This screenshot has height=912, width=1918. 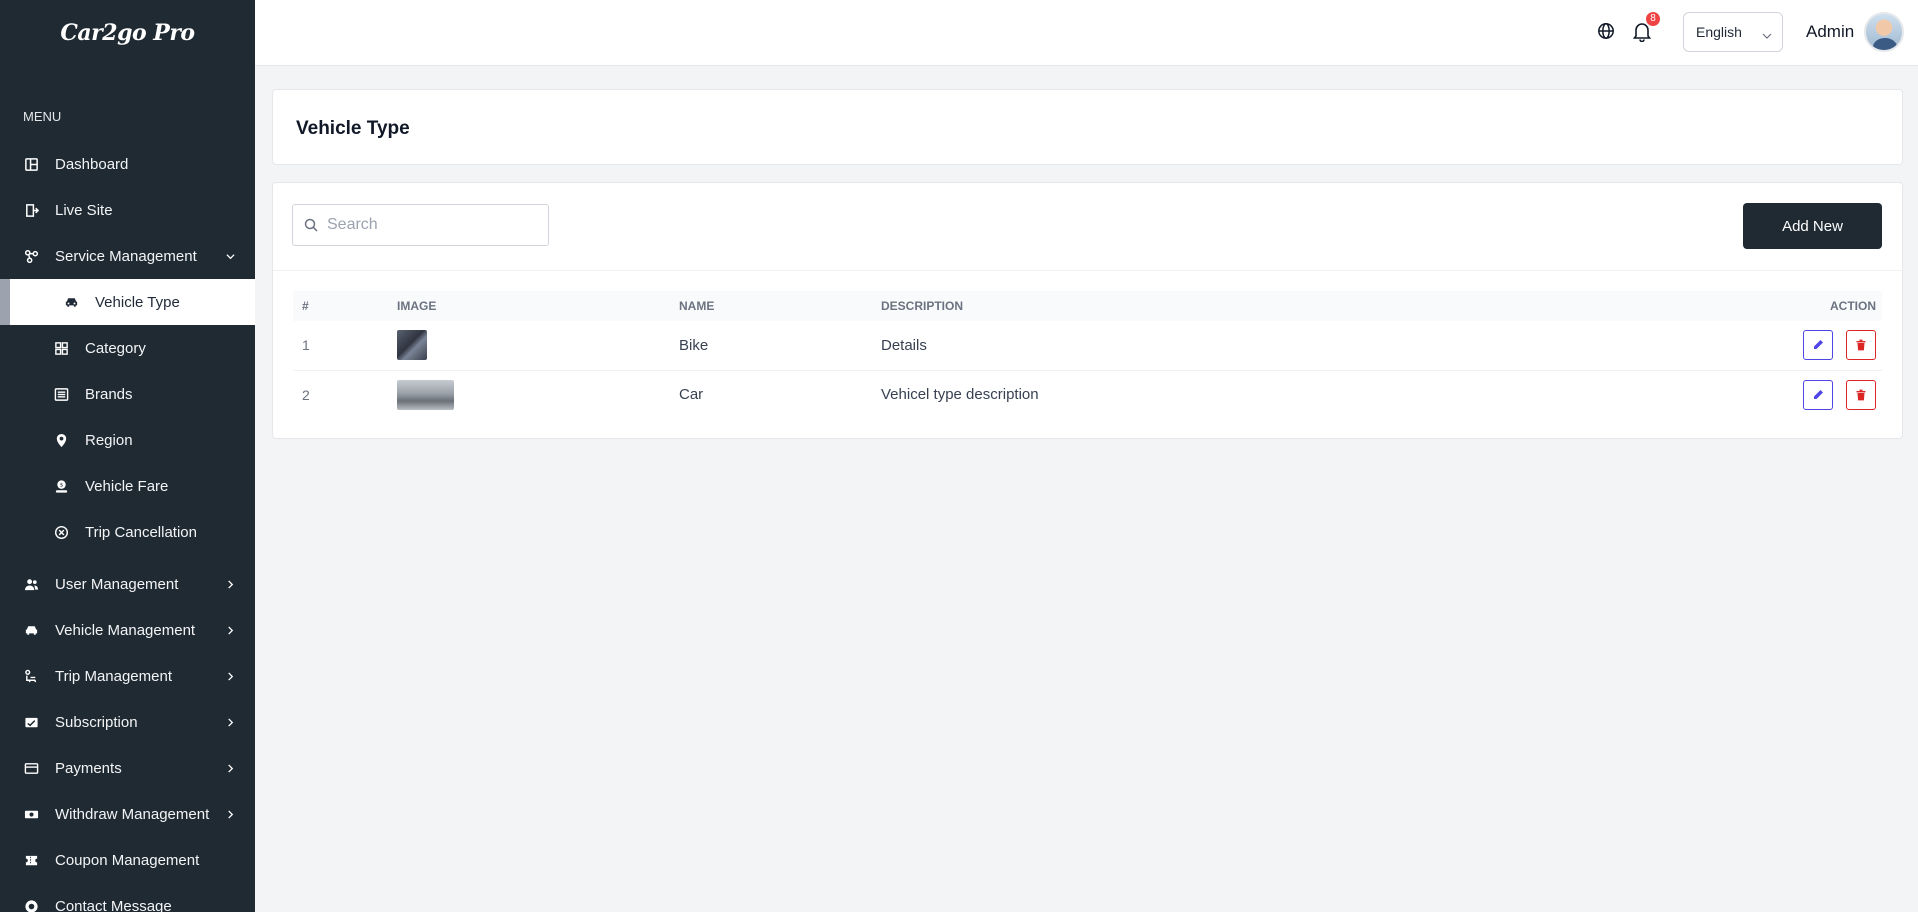 I want to click on sidebar-item-vehicle-fare: $ Vehicle Fare, so click(x=127, y=486).